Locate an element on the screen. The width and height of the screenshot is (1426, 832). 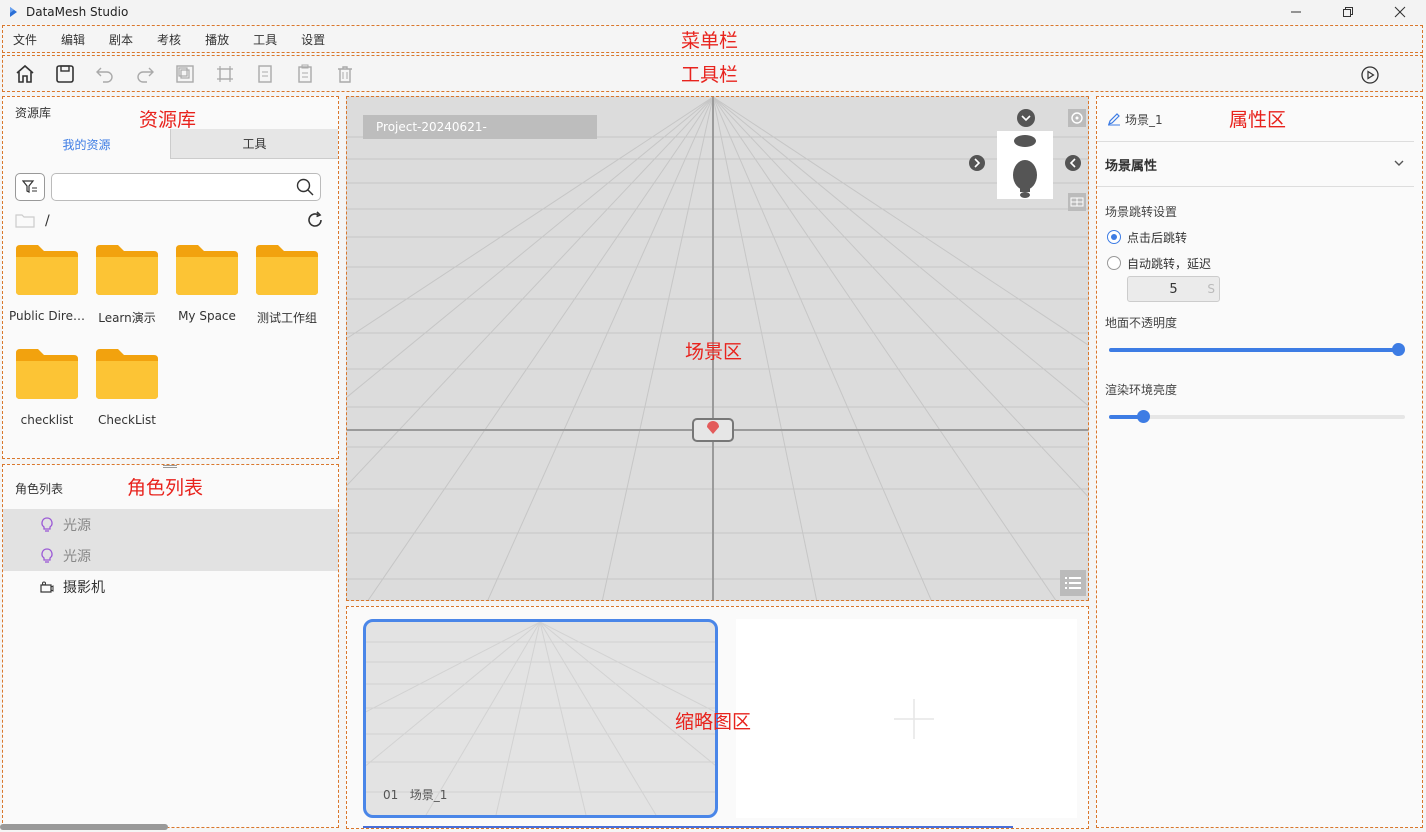
thumbnail-panel: 01 场景_1 缩略图区 is located at coordinates (717, 717).